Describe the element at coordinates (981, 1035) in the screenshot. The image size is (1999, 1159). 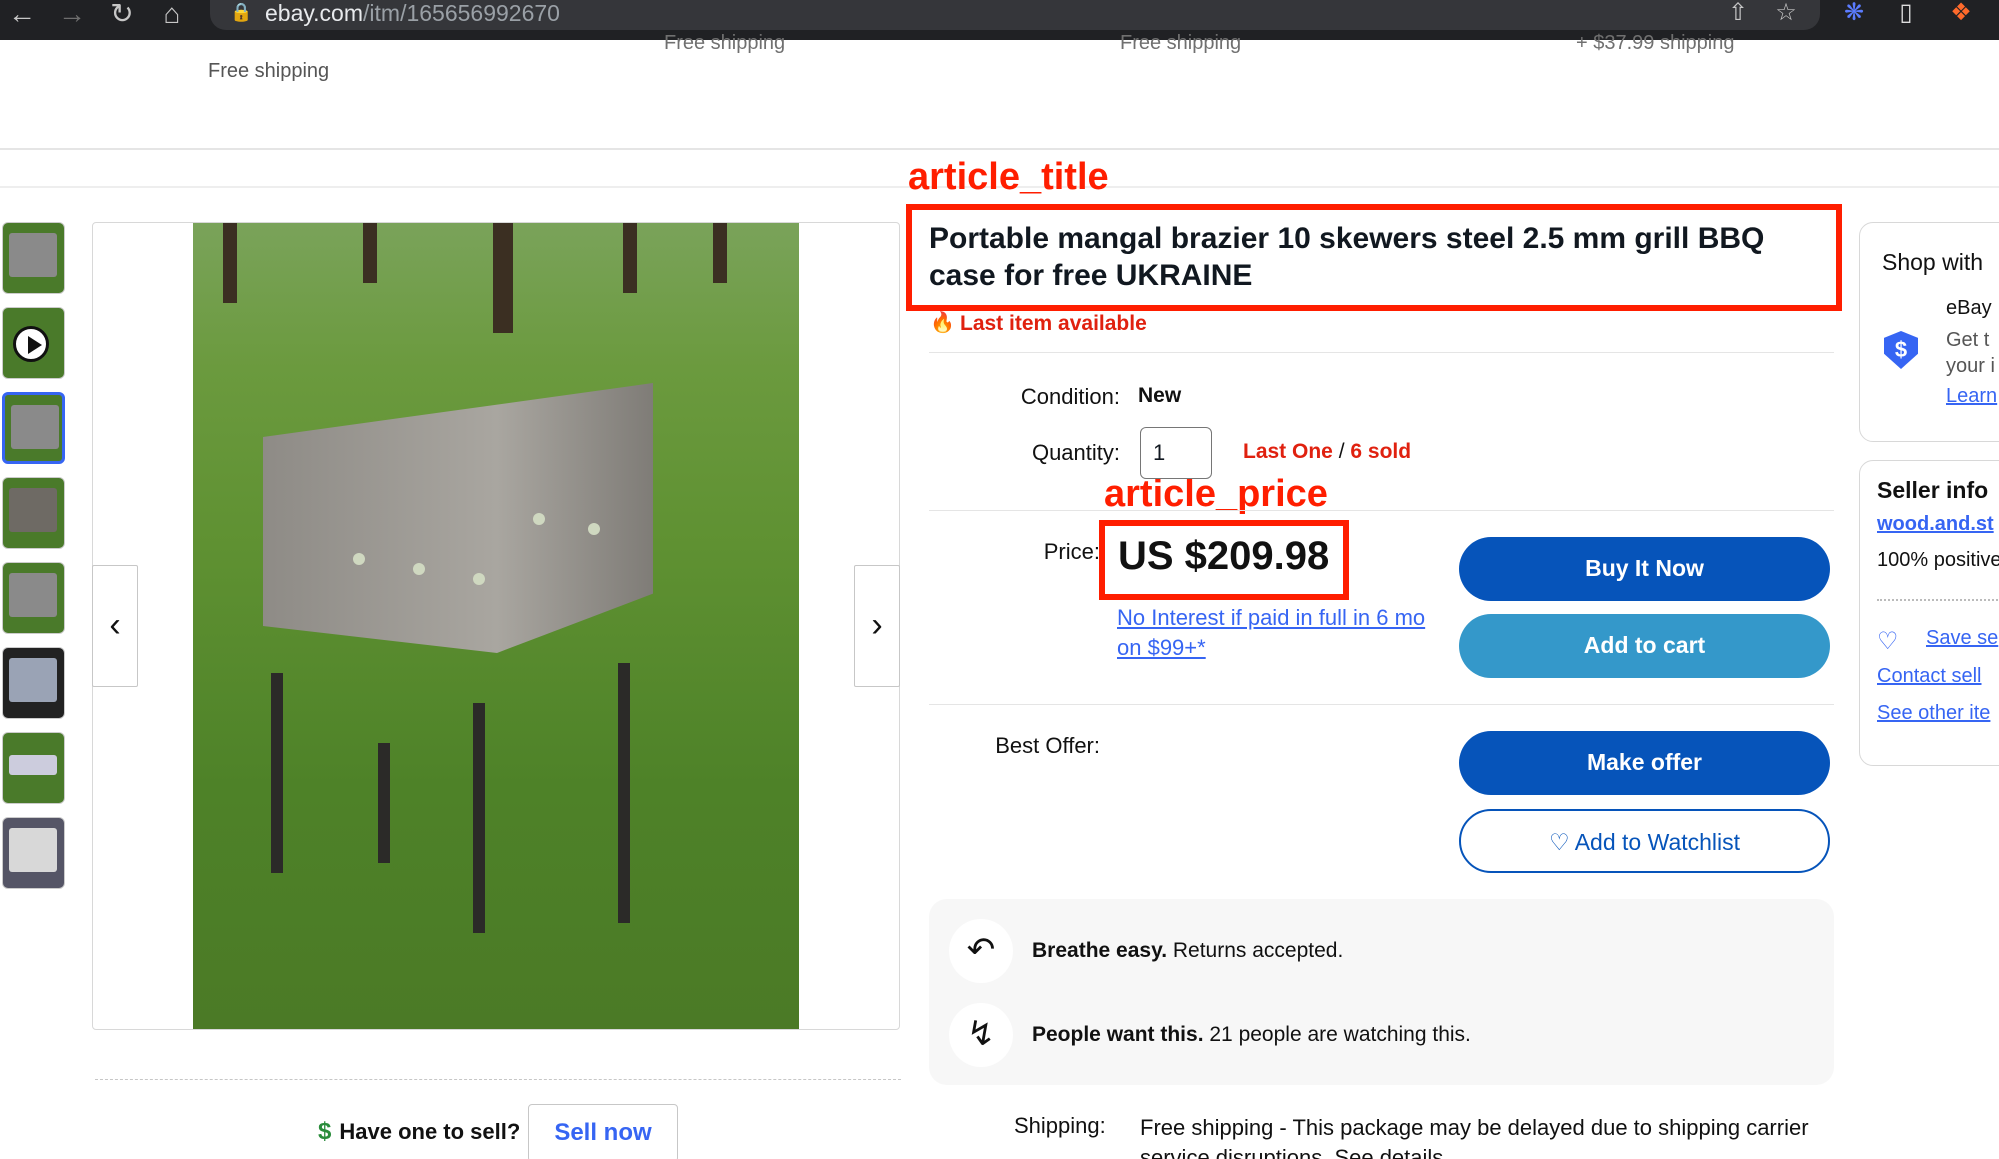
I see `lightning-icon: ↯` at that location.